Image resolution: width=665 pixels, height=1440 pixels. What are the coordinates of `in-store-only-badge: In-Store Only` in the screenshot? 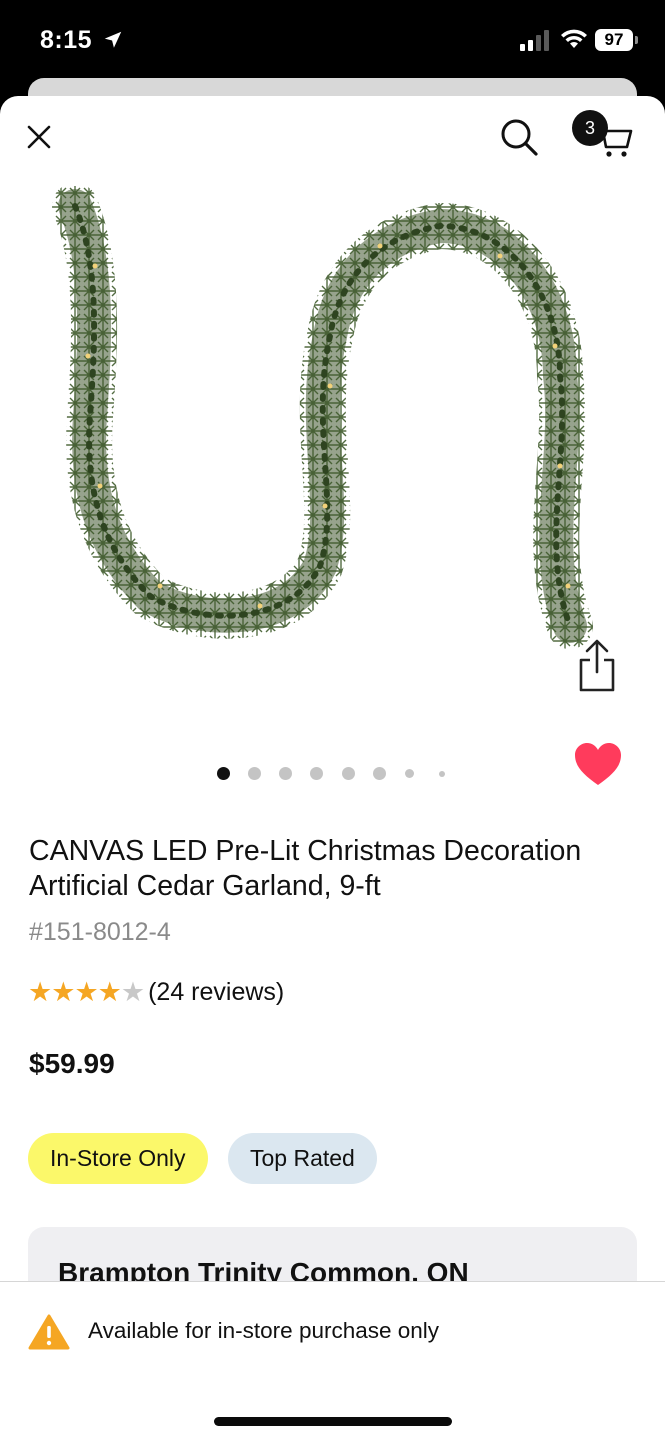 It's located at (118, 1158).